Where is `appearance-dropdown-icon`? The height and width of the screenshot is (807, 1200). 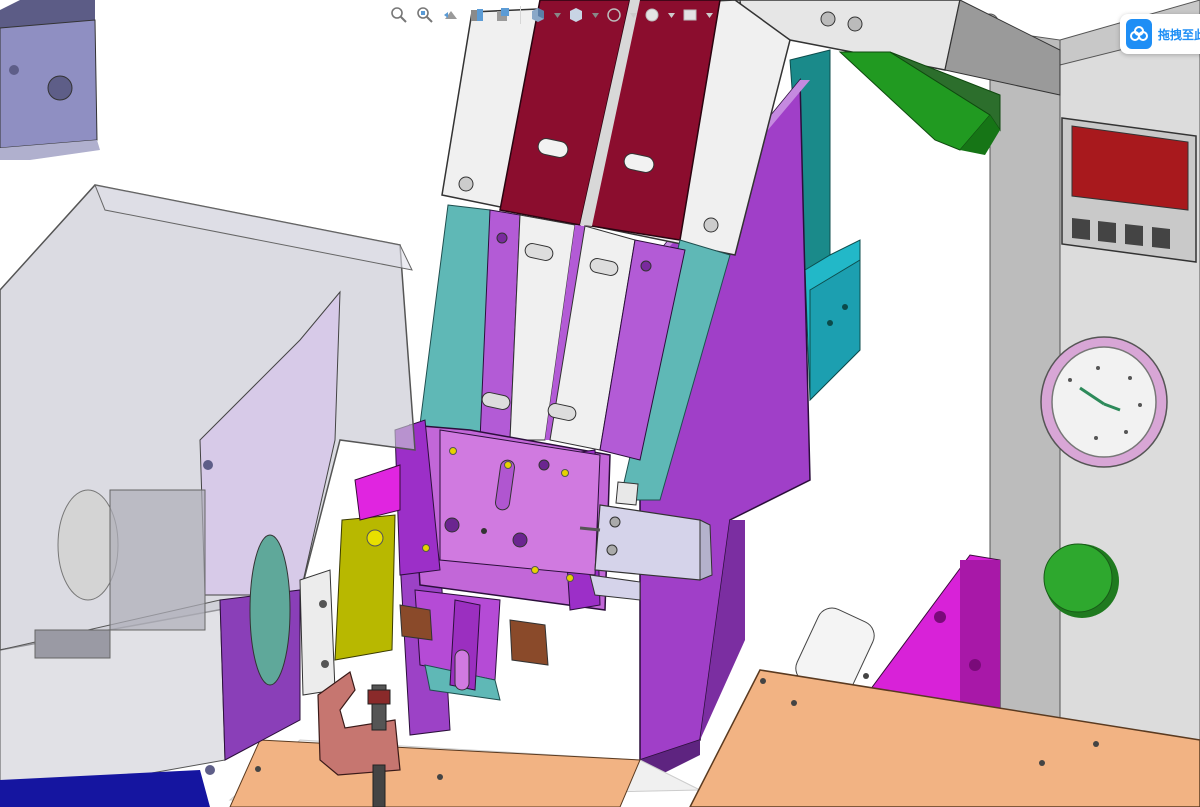 appearance-dropdown-icon is located at coordinates (671, 15).